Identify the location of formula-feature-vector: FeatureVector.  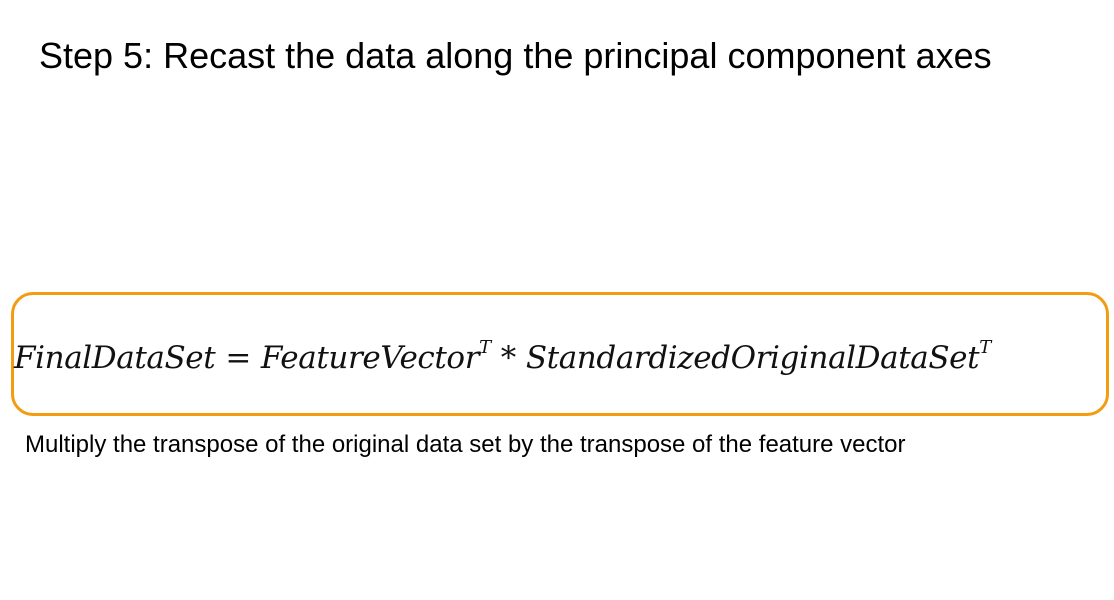
(370, 358).